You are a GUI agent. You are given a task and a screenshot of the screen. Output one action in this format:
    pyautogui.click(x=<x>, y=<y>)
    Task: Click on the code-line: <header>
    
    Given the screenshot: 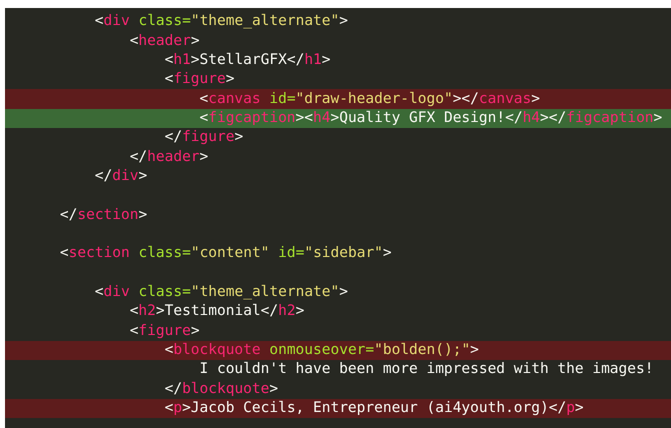 What is the action you would take?
    pyautogui.click(x=165, y=41)
    